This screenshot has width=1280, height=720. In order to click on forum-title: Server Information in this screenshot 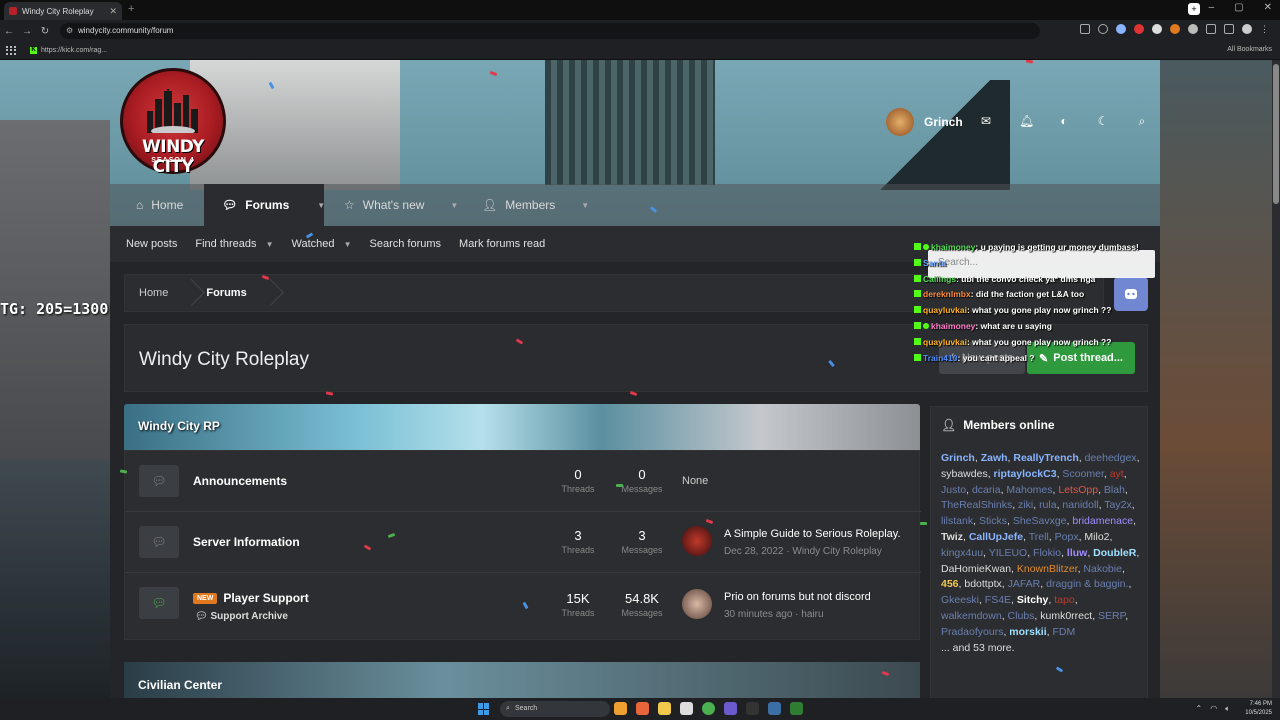, I will do `click(246, 542)`.